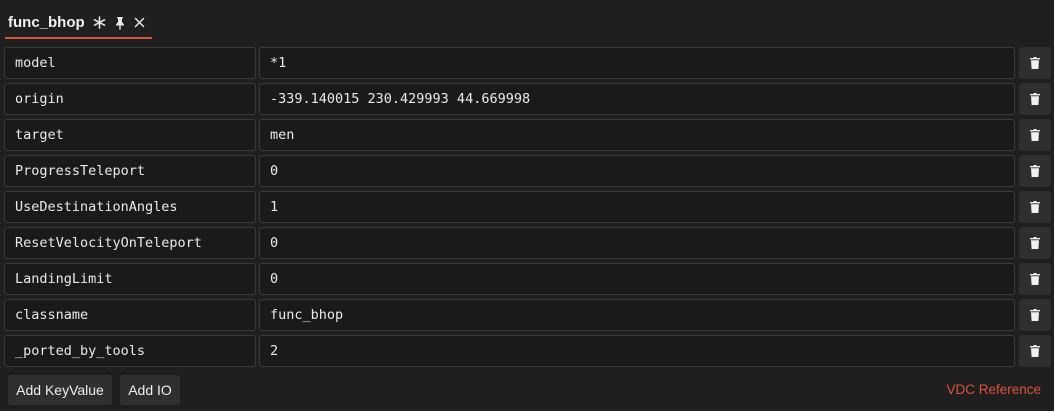 This screenshot has height=411, width=1054. I want to click on pin-icon, so click(120, 23).